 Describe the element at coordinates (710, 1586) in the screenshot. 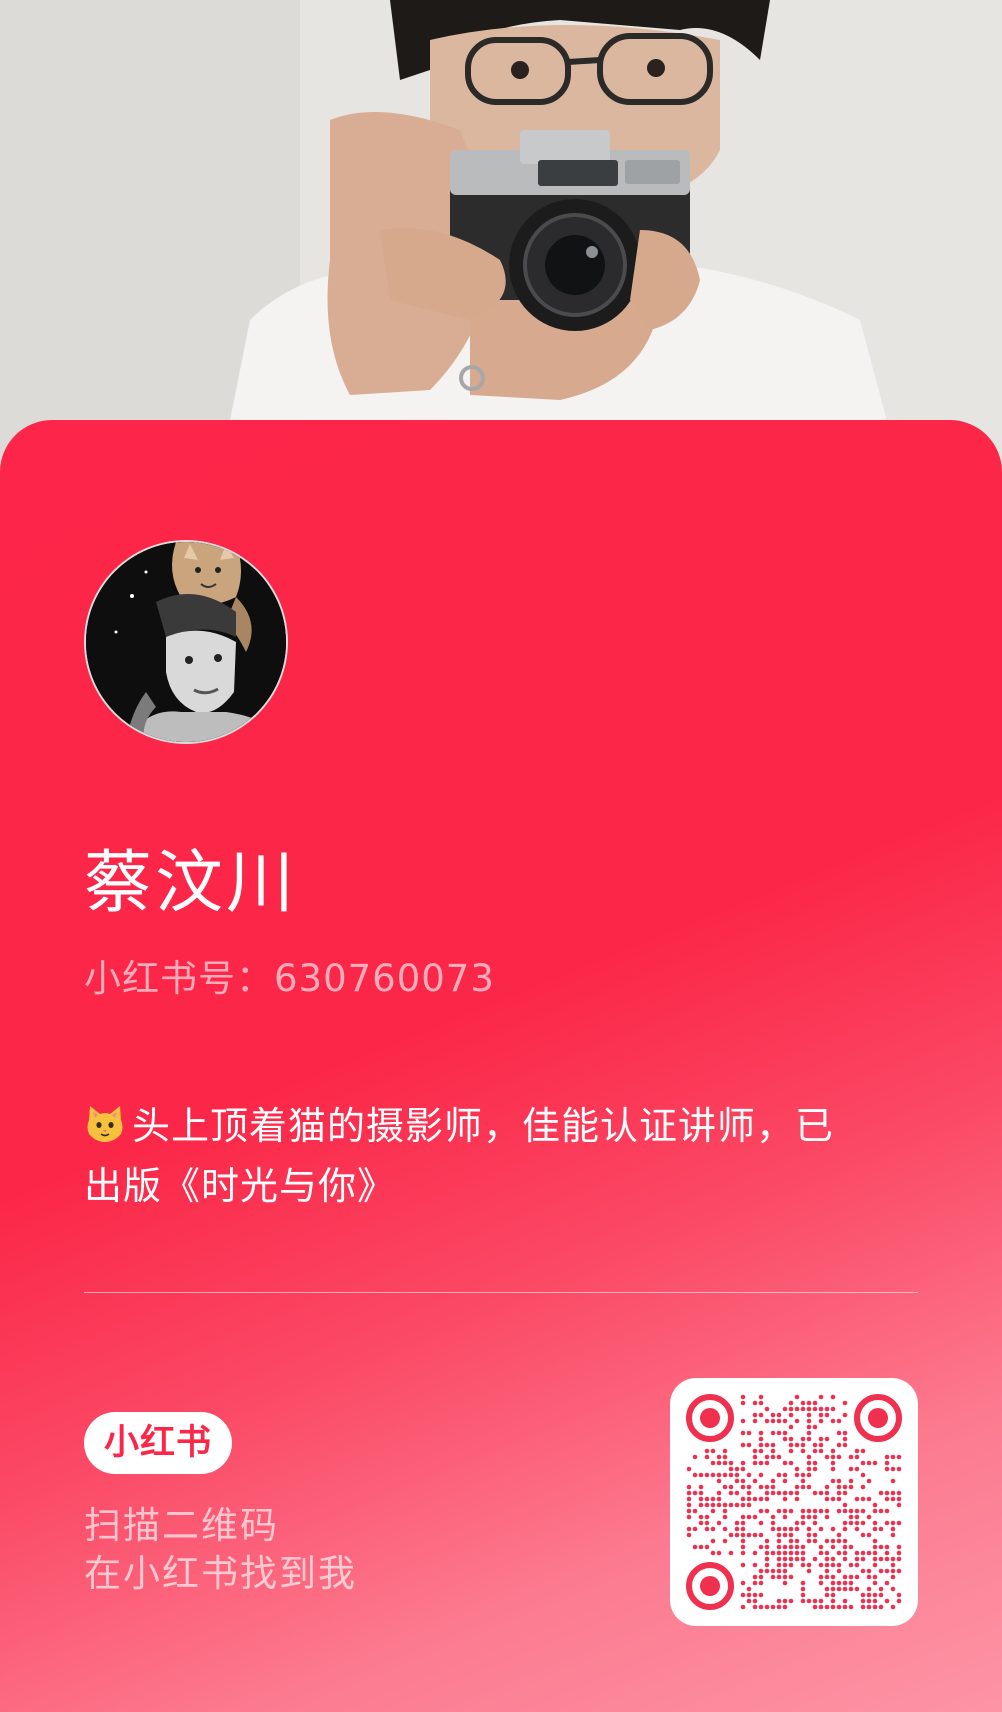

I see `qr-finder-bottom-left` at that location.